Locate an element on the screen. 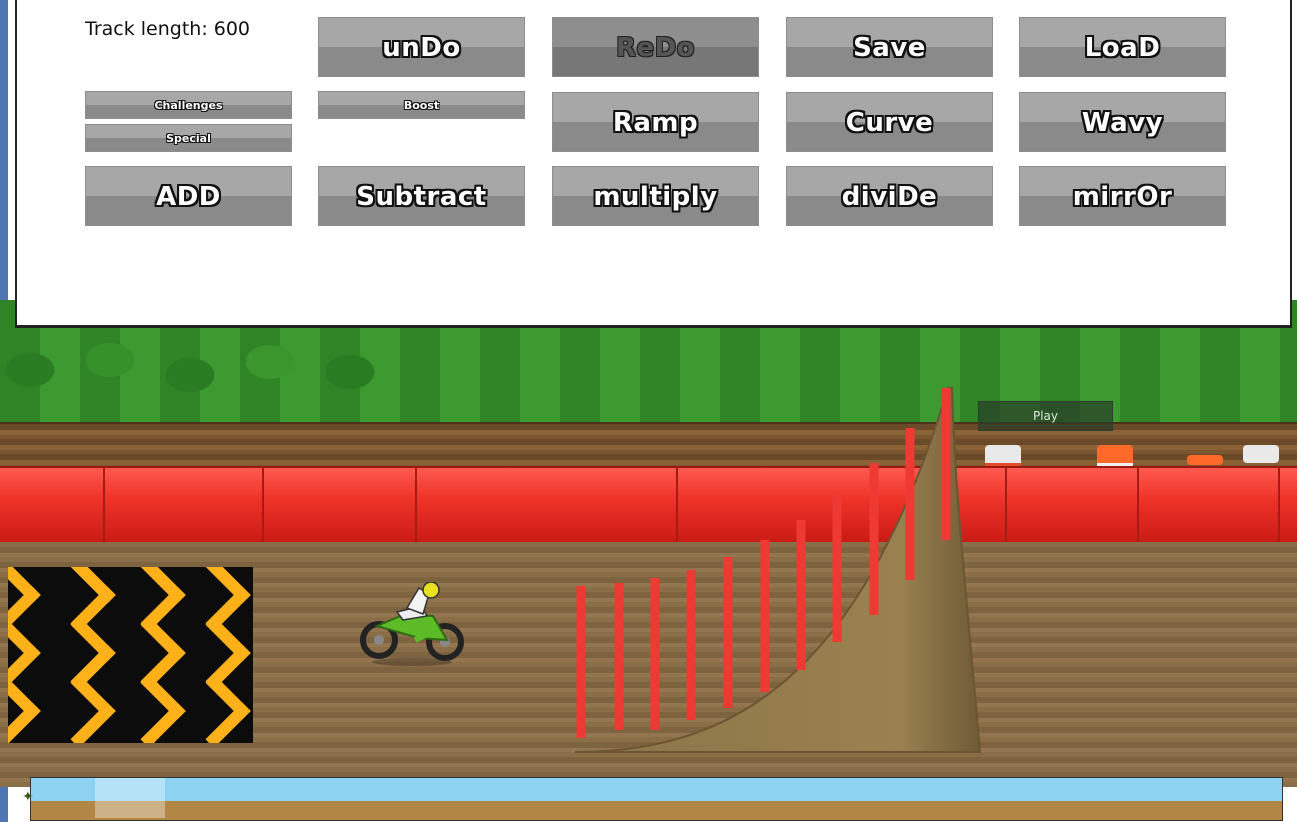 This screenshot has height=822, width=1297. start-flag-icon: ✦ is located at coordinates (28, 797).